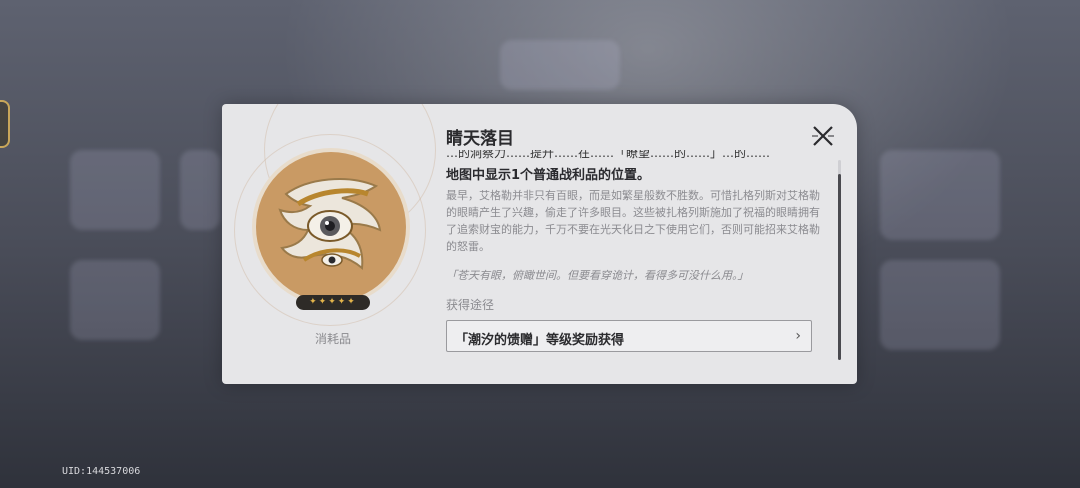 Image resolution: width=1080 pixels, height=488 pixels. What do you see at coordinates (597, 275) in the screenshot?
I see `item-quote: 「苍天有眼，俯瞰世间。但要看穿诡计，看得多可没什么用。」` at bounding box center [597, 275].